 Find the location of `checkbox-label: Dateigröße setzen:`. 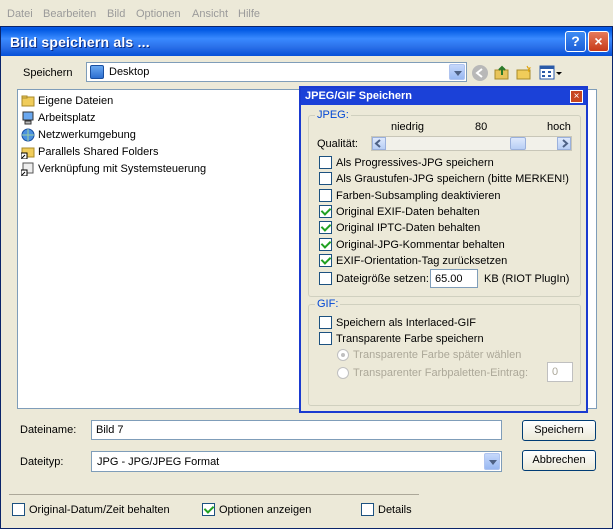

checkbox-label: Dateigröße setzen: is located at coordinates (382, 278).